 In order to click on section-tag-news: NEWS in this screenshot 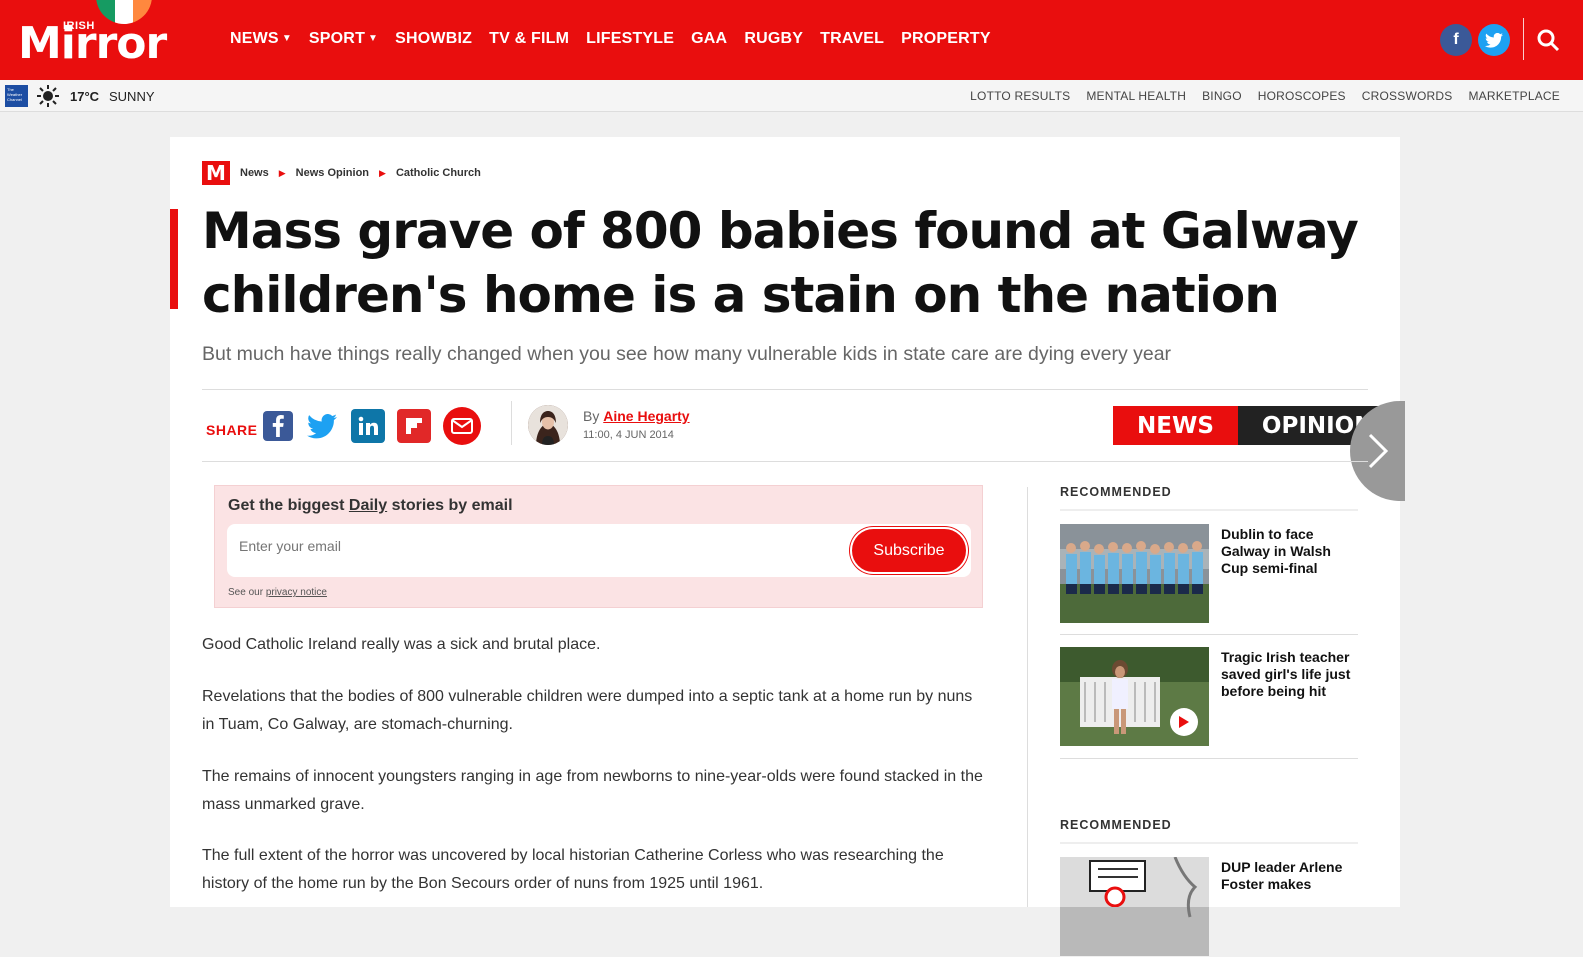, I will do `click(1175, 425)`.